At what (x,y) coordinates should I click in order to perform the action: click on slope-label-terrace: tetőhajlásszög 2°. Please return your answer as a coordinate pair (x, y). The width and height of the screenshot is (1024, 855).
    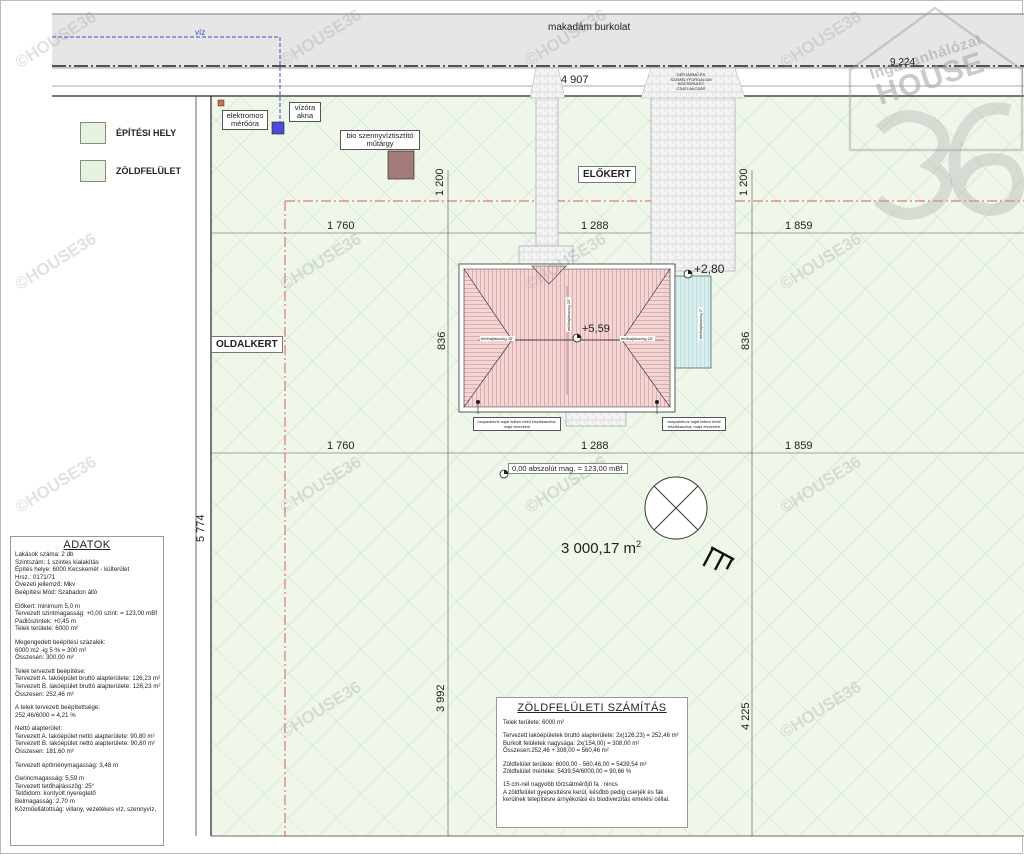
    Looking at the image, I should click on (700, 323).